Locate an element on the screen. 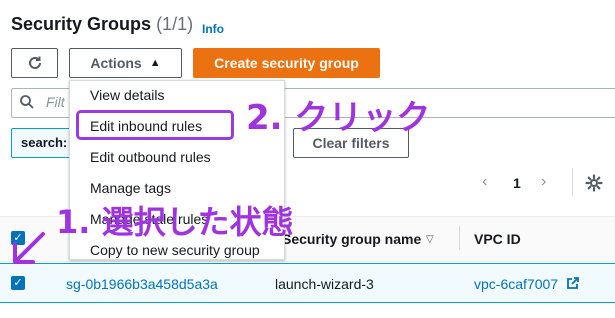 The width and height of the screenshot is (615, 318). create-security-group-button: Create security group is located at coordinates (286, 63).